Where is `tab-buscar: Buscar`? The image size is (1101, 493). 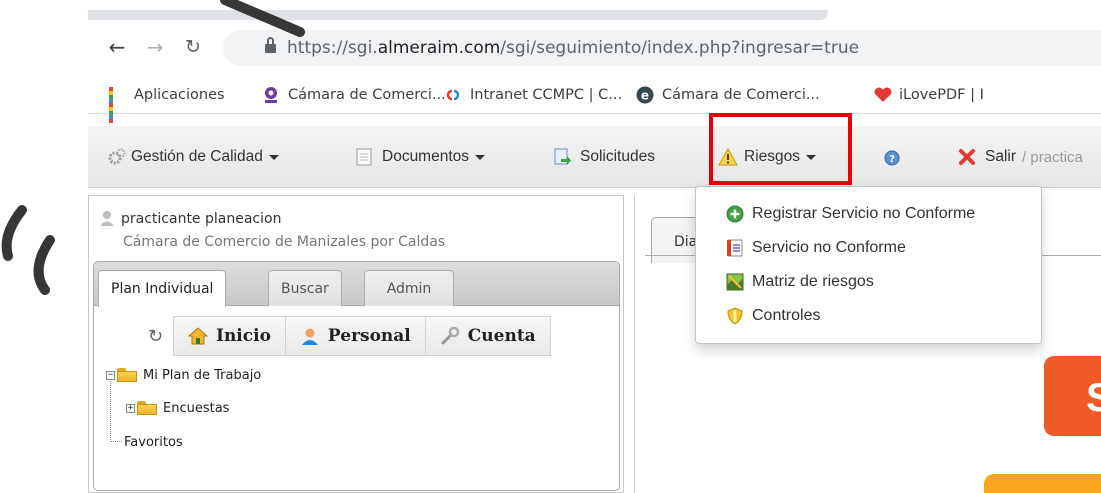
tab-buscar: Buscar is located at coordinates (305, 288).